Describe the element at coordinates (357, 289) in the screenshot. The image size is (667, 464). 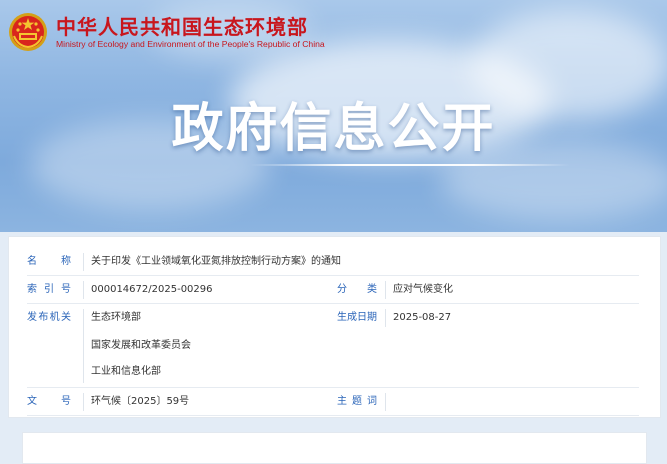
I see `category-label: 分 类` at that location.